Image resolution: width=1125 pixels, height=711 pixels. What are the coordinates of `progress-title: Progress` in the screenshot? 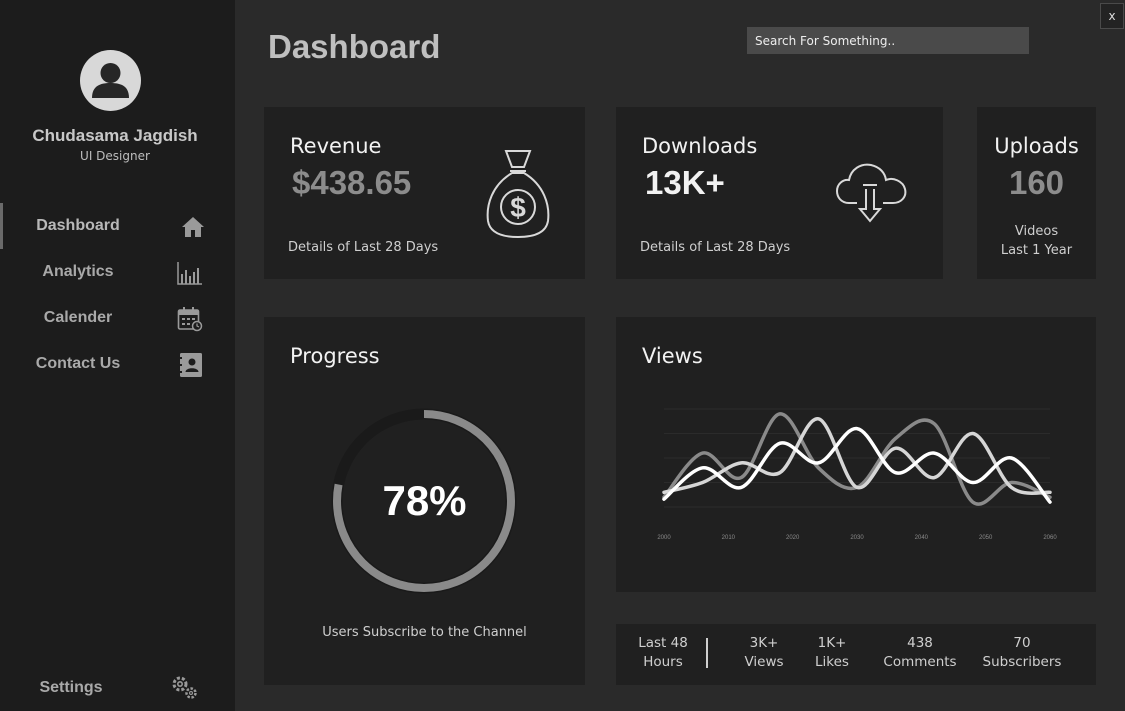 It's located at (335, 356).